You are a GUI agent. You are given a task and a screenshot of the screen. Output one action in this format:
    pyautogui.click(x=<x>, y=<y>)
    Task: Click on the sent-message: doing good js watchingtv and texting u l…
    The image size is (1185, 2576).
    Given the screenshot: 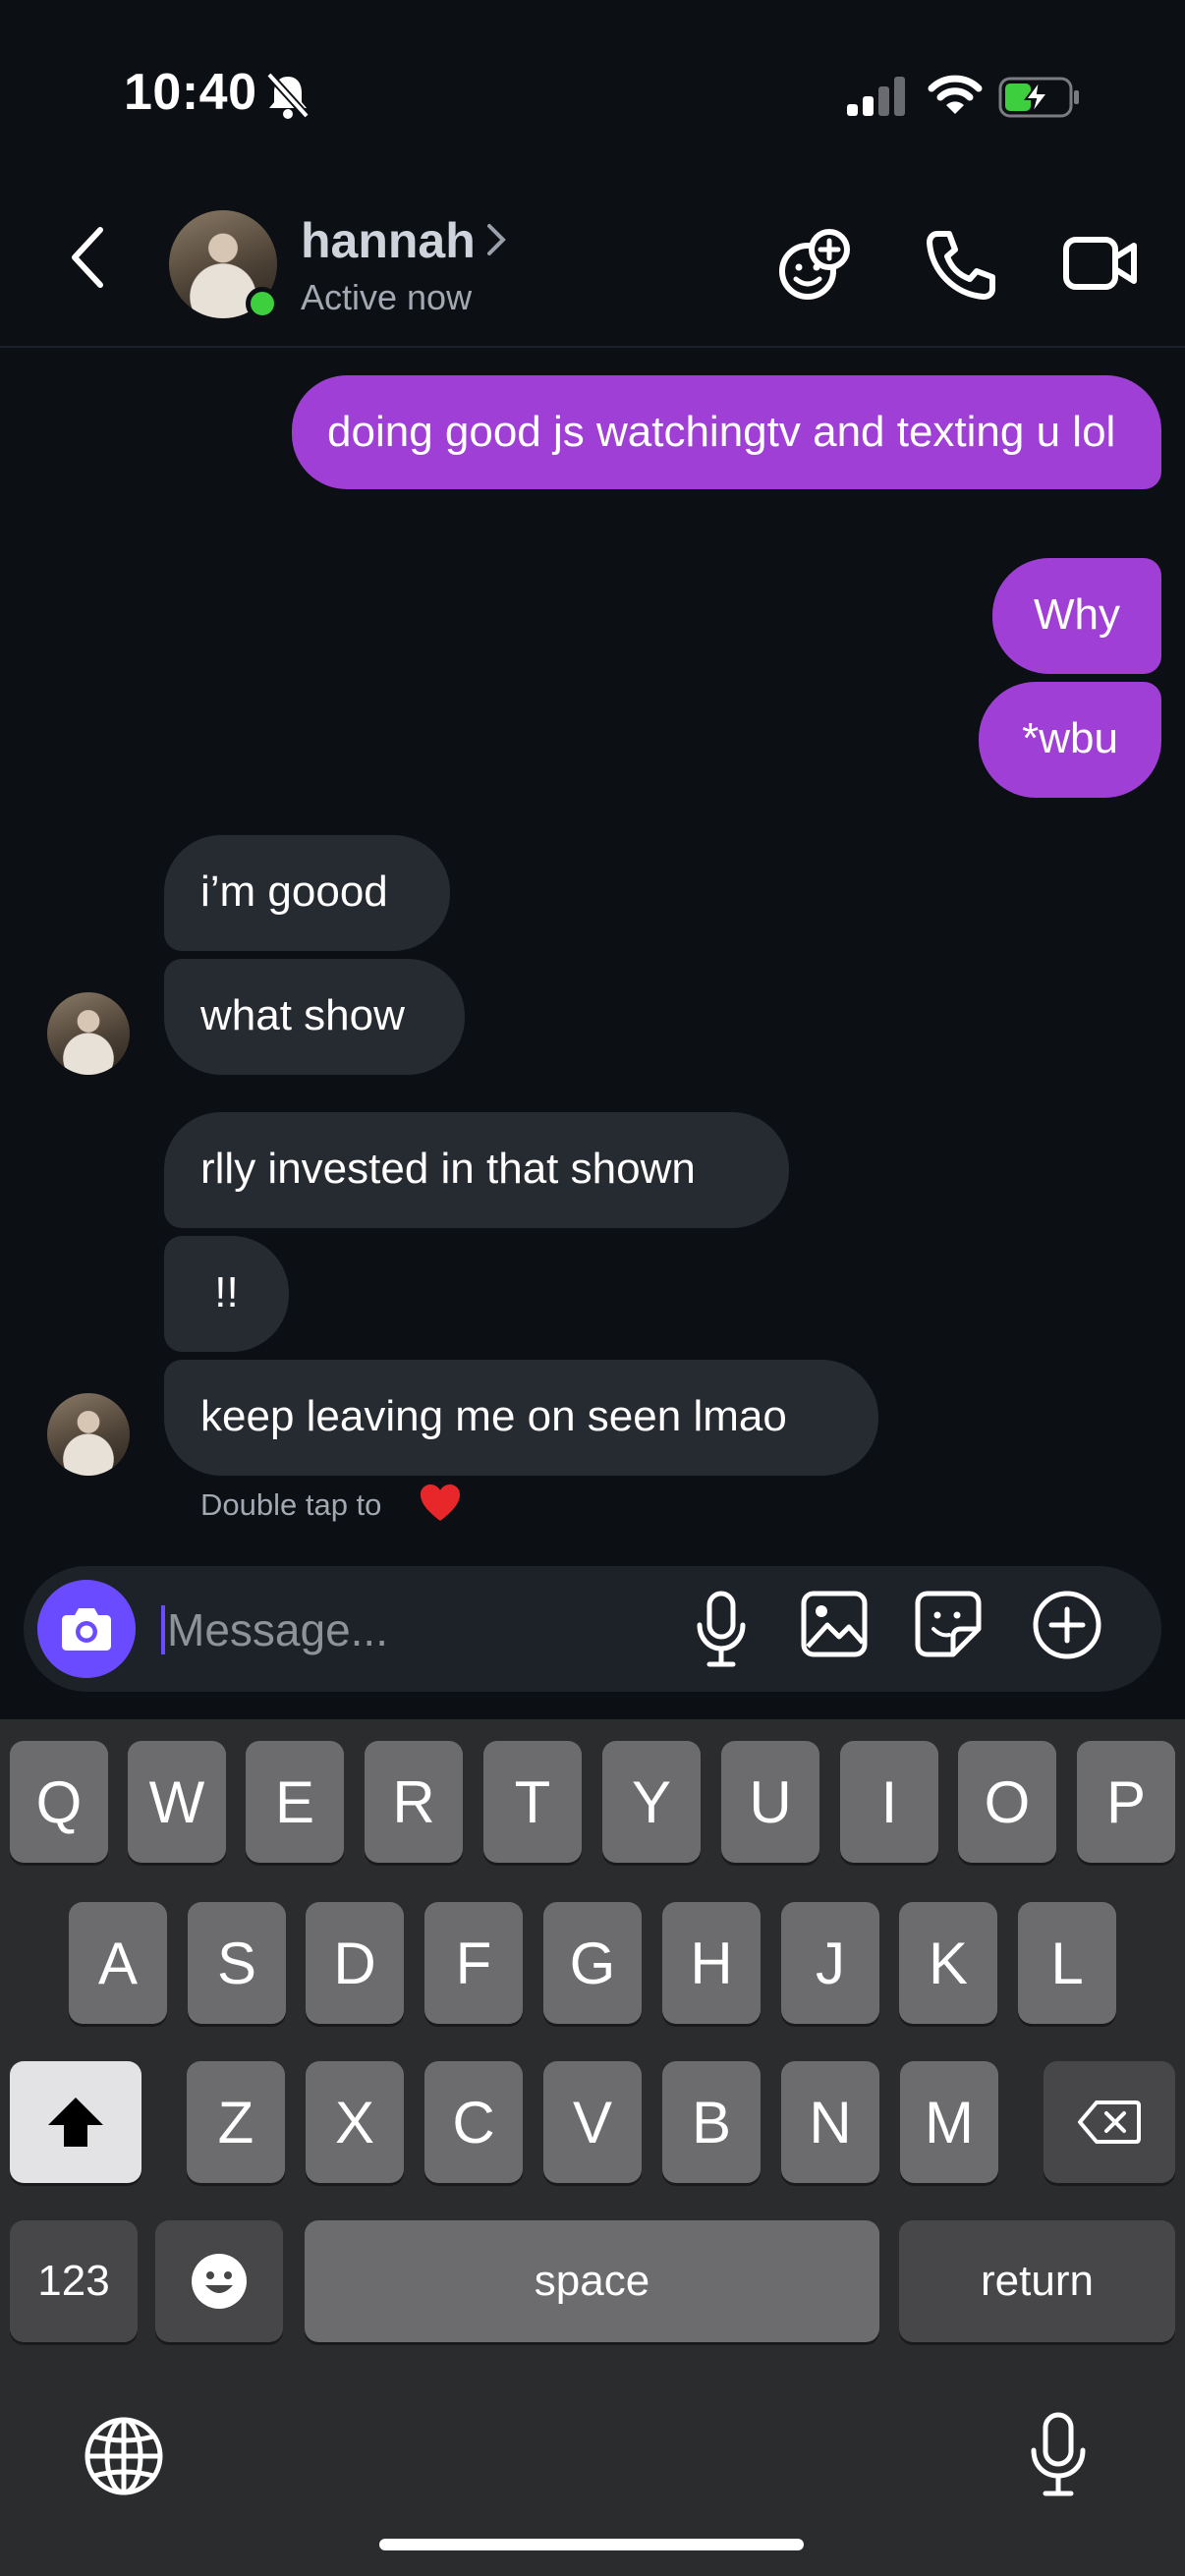 What is the action you would take?
    pyautogui.click(x=726, y=432)
    